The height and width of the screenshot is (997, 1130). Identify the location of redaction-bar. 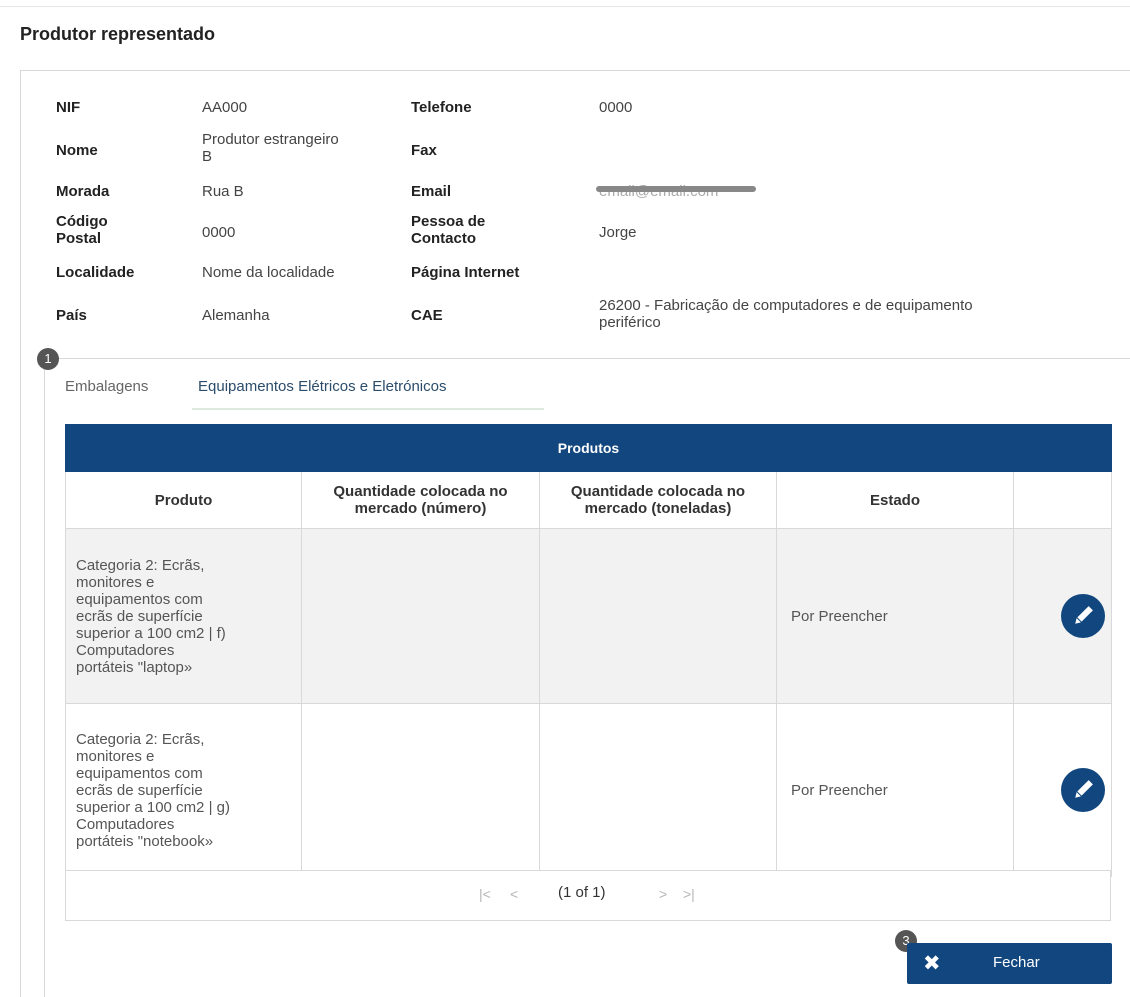
(676, 189).